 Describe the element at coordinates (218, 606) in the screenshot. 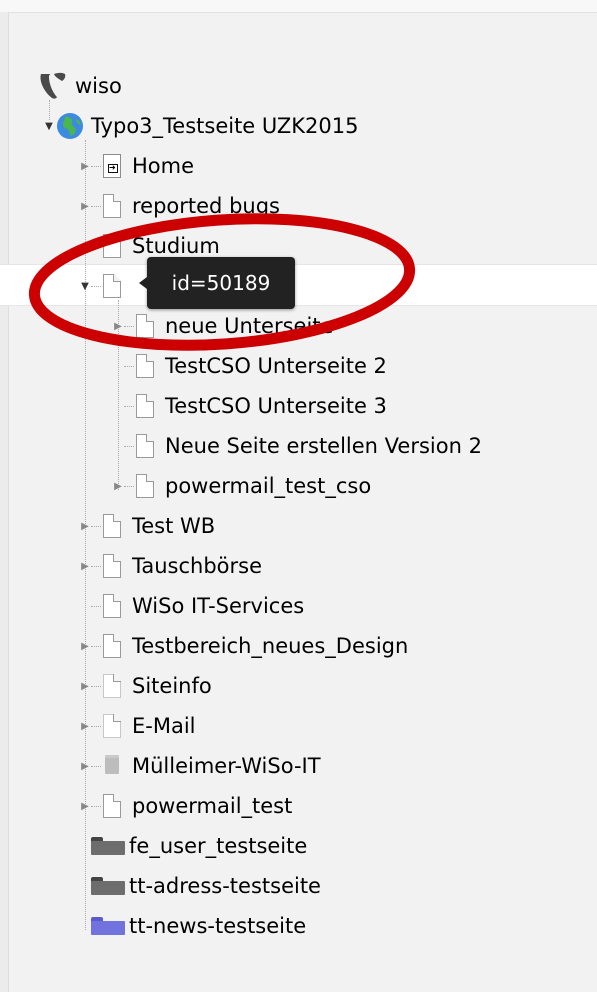

I see `tree-item-label: WiSo IT-Services` at that location.